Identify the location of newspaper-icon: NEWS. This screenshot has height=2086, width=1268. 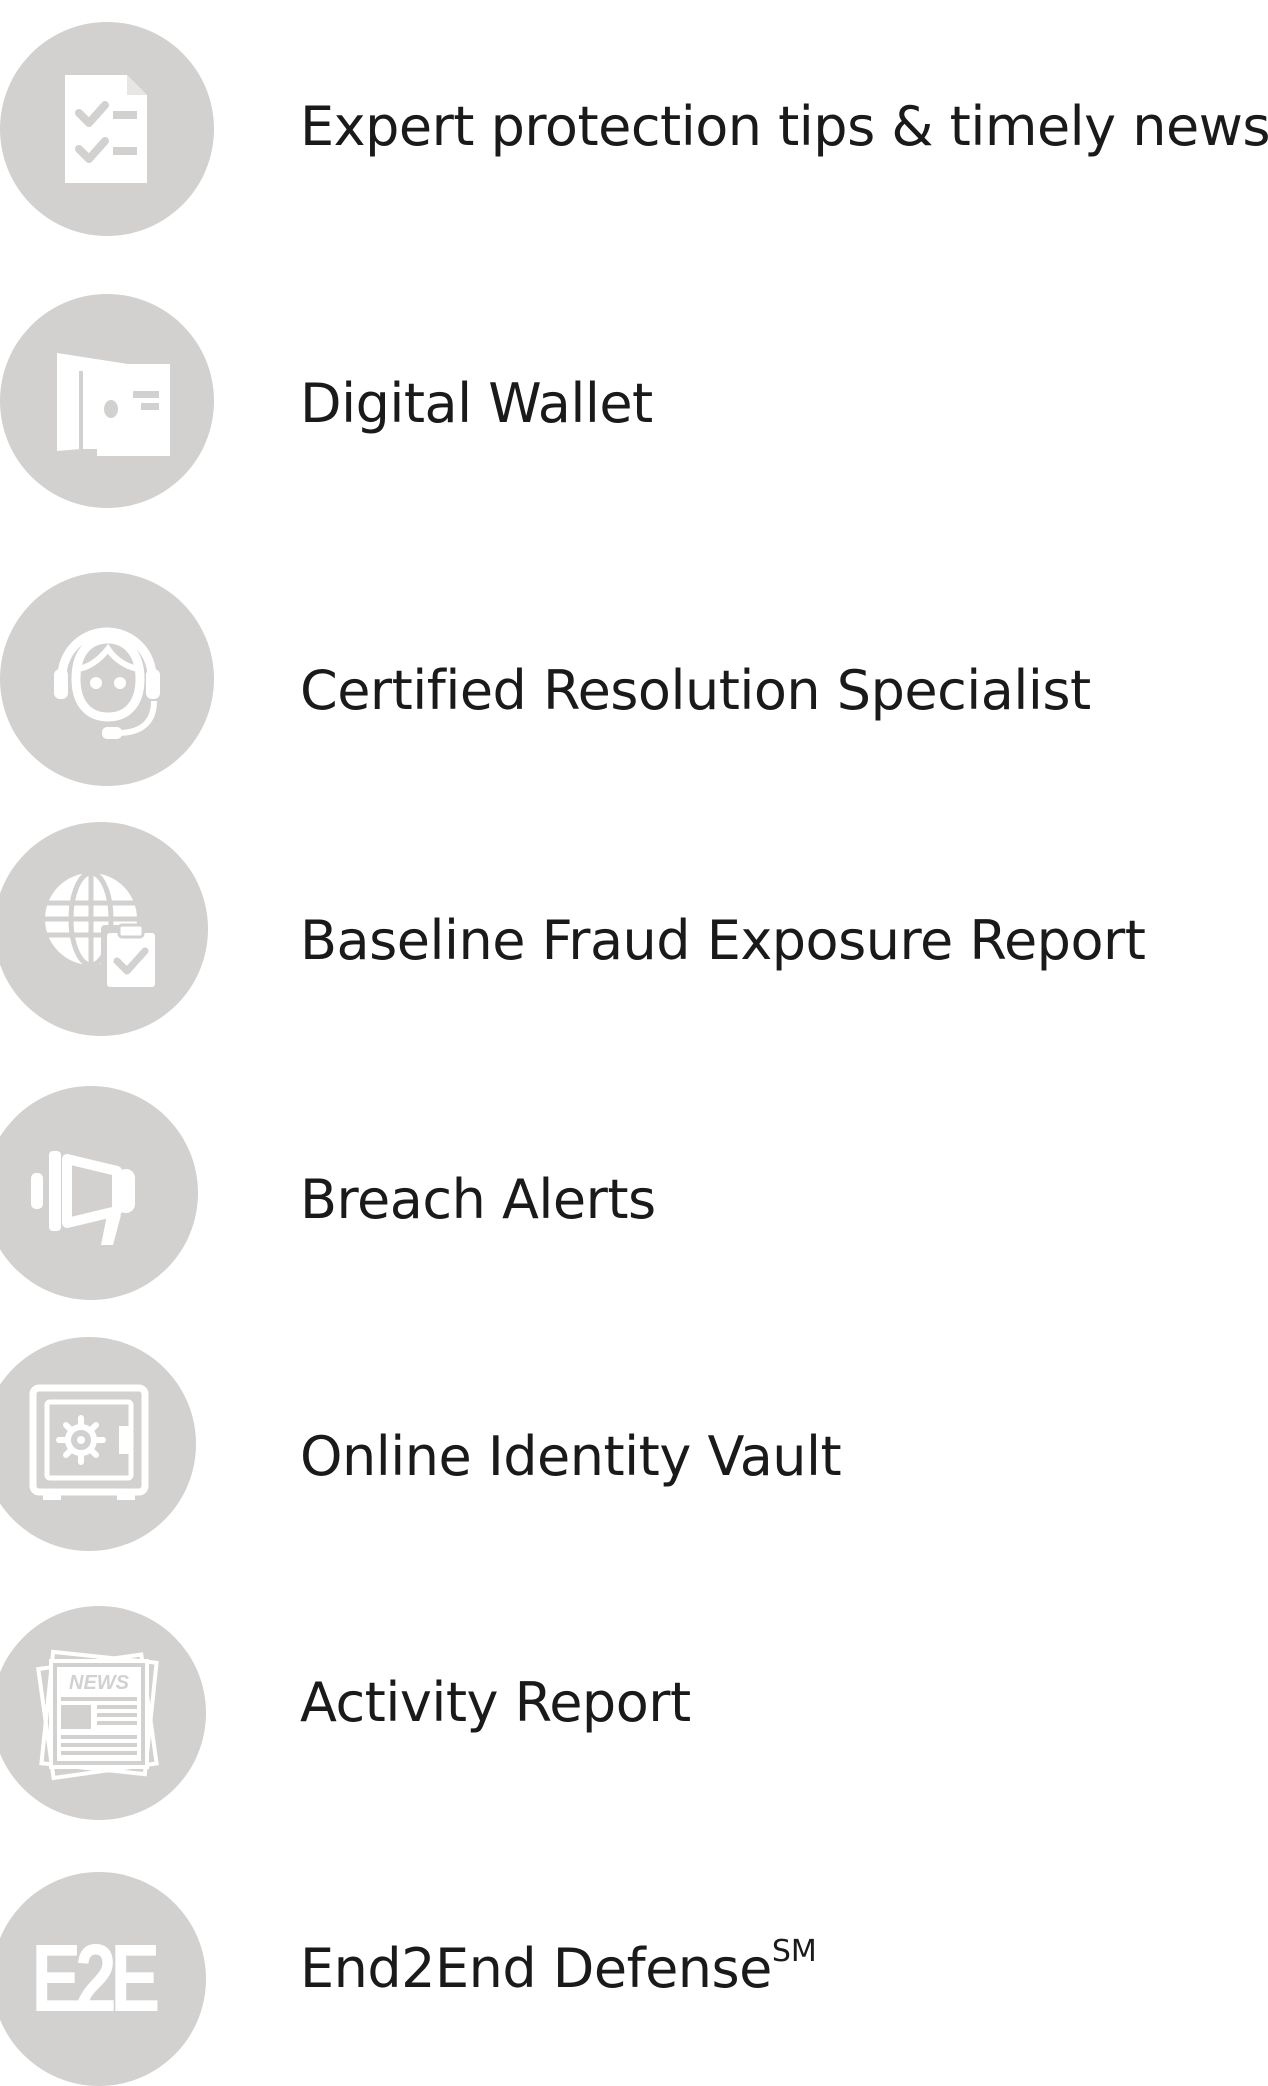
(103, 1713).